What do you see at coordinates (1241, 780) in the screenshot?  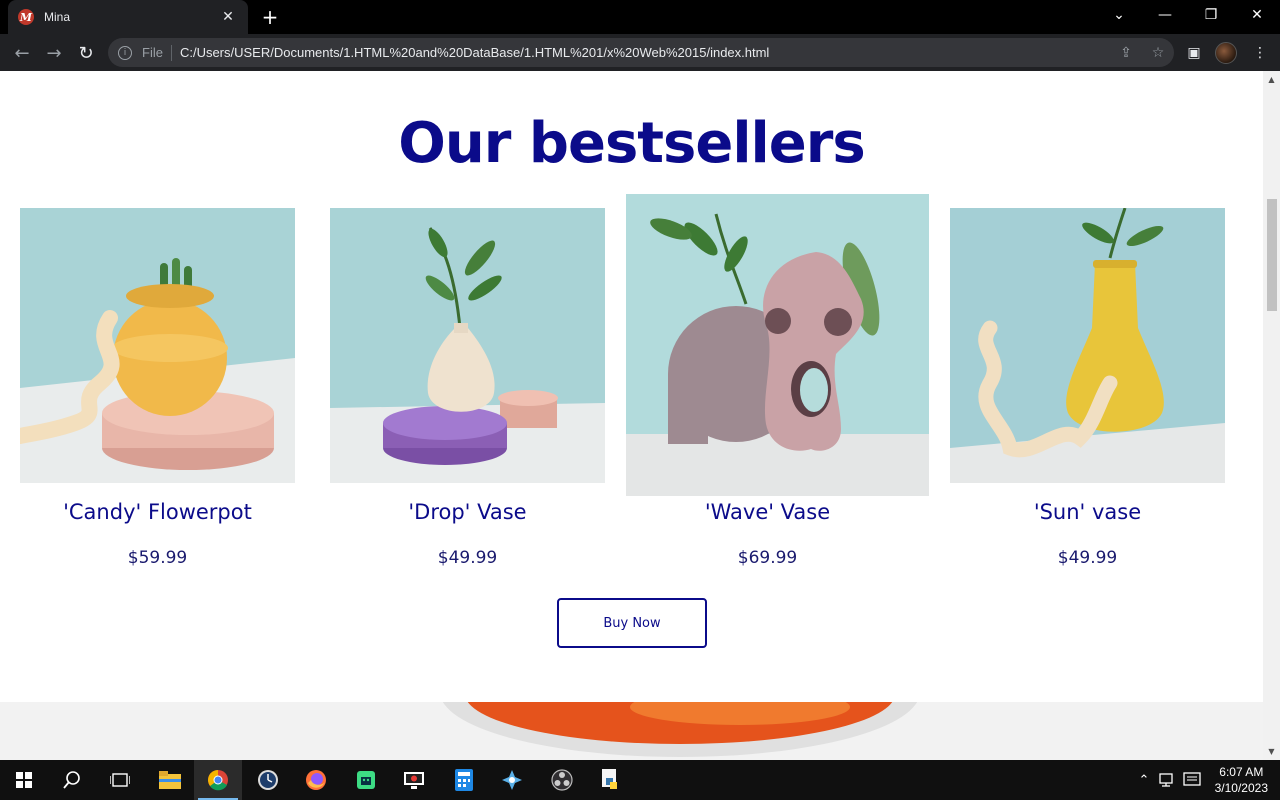 I see `system-clock: 6:07 AM 3/10/2023` at bounding box center [1241, 780].